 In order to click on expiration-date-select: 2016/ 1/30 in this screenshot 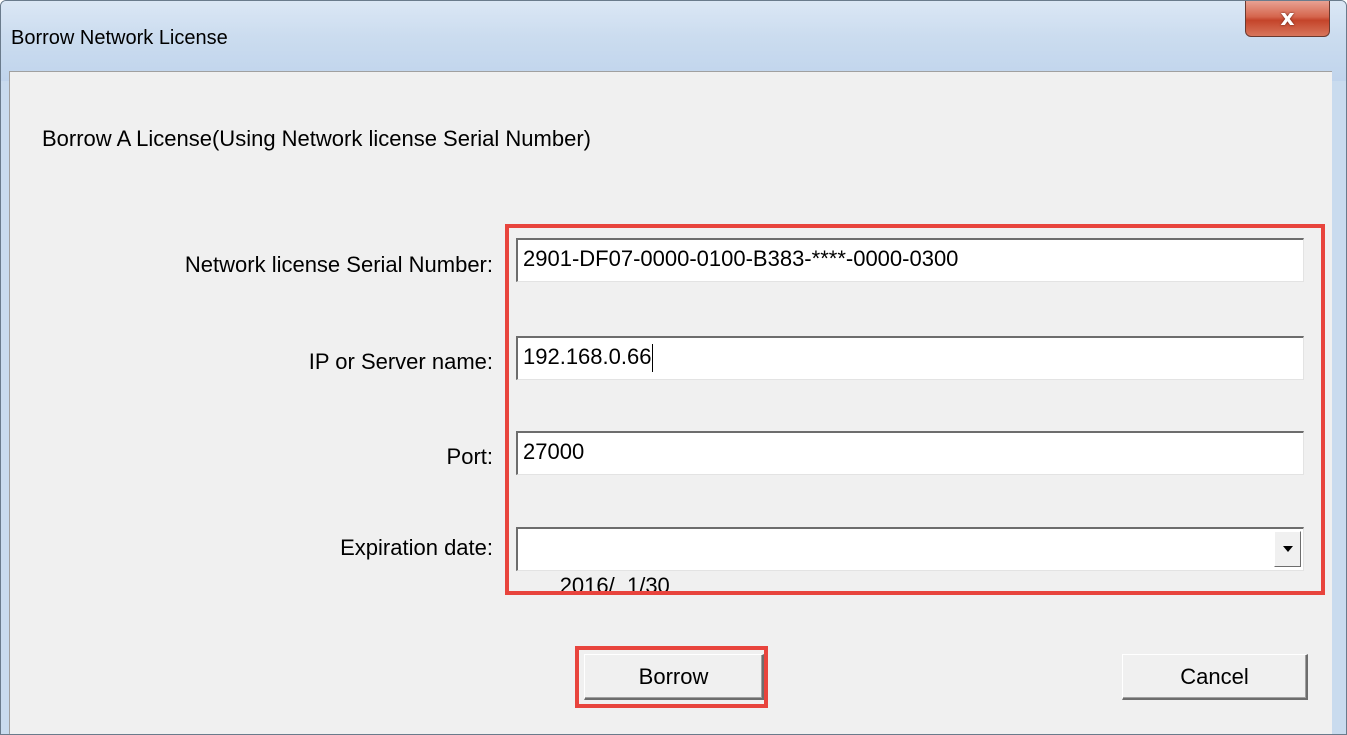, I will do `click(910, 562)`.